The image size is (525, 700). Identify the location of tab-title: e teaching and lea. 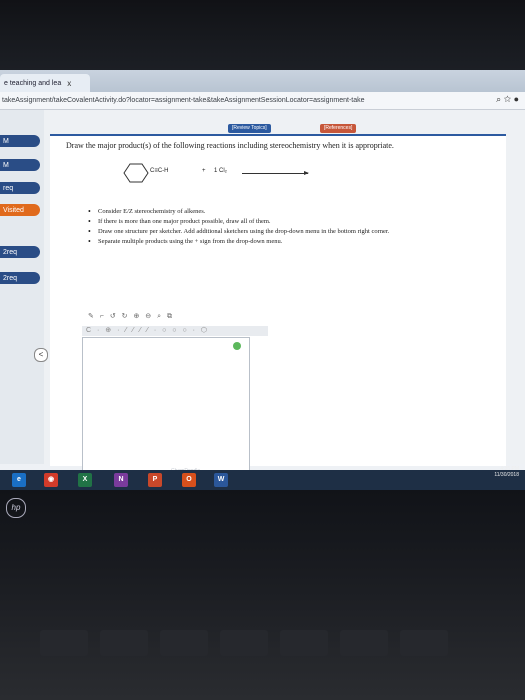
(33, 83).